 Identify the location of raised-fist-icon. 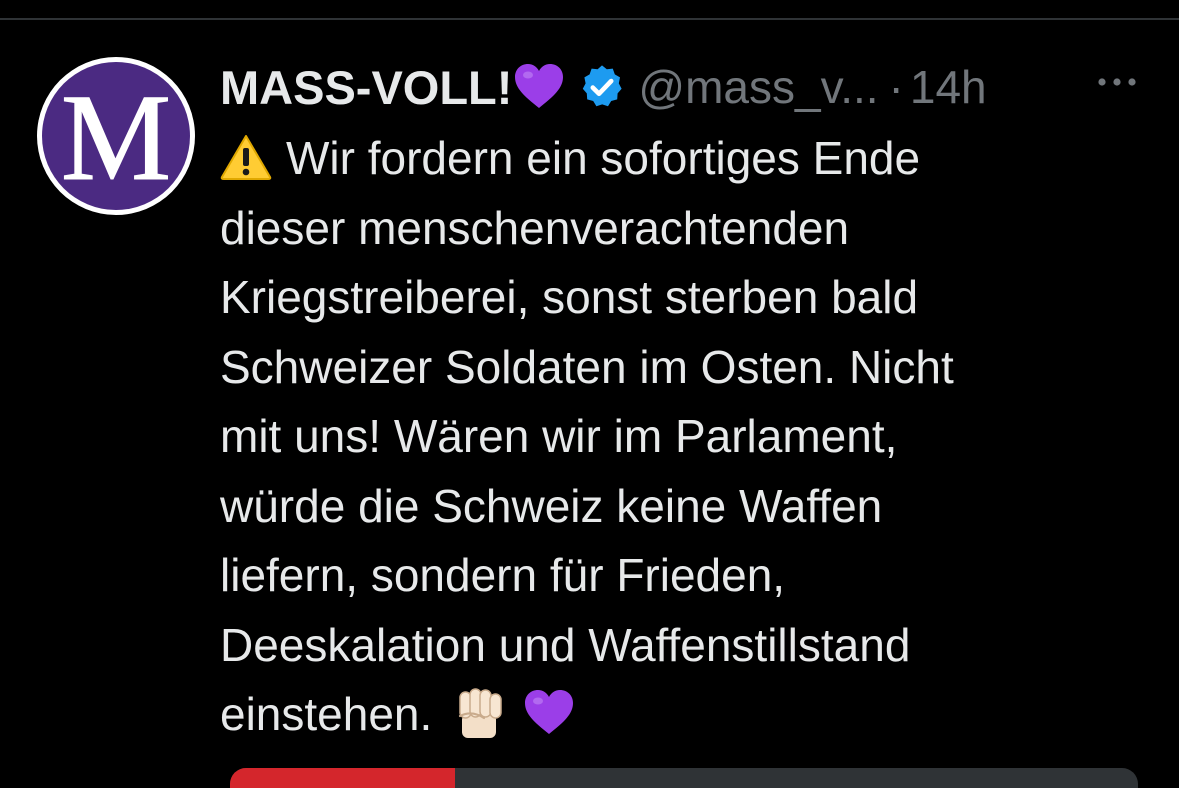
(481, 713).